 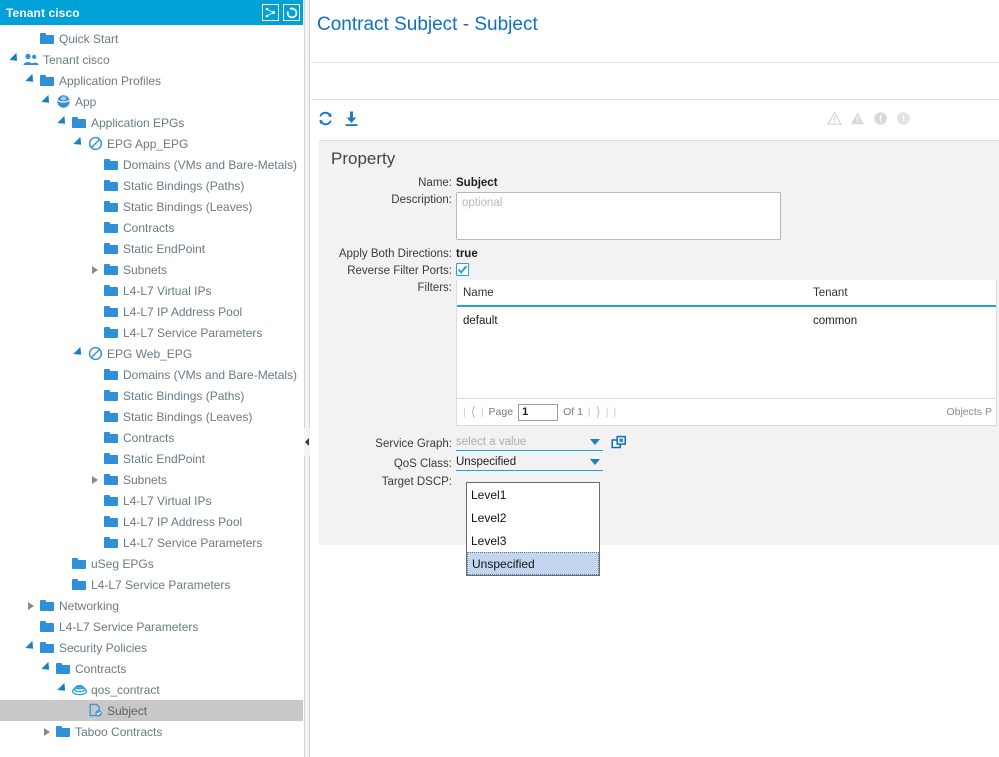 I want to click on tree-item-label: Static EndPoint, so click(x=164, y=458).